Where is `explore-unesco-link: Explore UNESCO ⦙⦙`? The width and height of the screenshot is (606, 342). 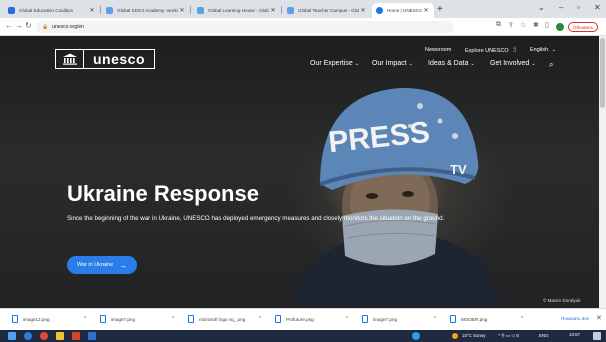 explore-unesco-link: Explore UNESCO ⦙⦙ is located at coordinates (490, 51).